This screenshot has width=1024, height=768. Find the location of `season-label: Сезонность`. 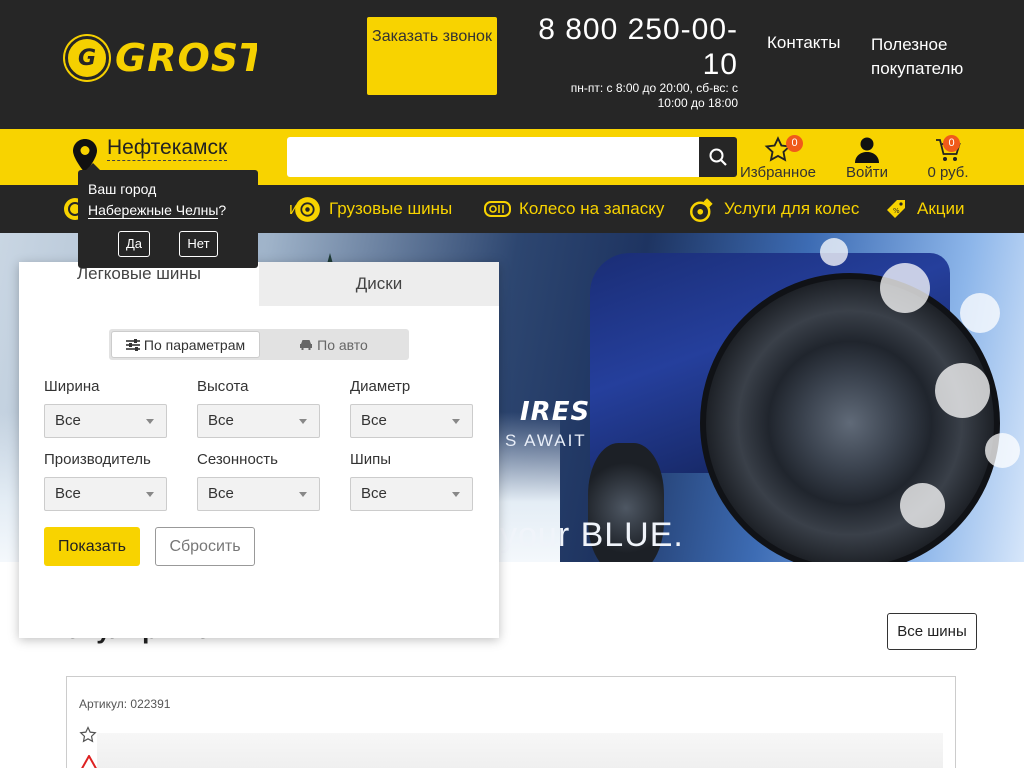

season-label: Сезонность is located at coordinates (237, 459).